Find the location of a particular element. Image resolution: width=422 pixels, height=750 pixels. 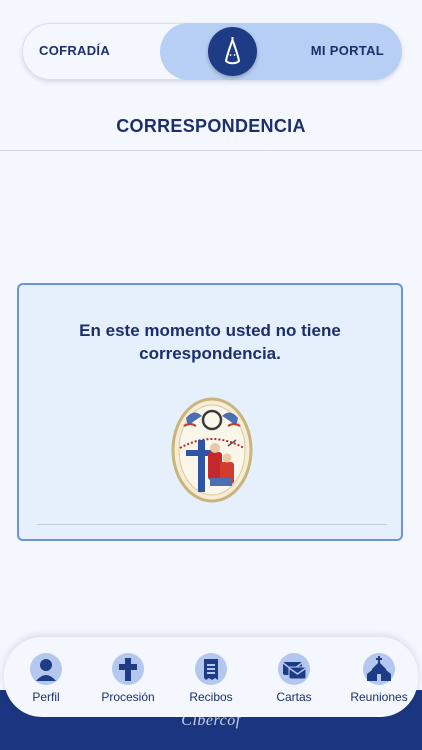

toggle-cofradia-label: COFRADÍA is located at coordinates (74, 50).